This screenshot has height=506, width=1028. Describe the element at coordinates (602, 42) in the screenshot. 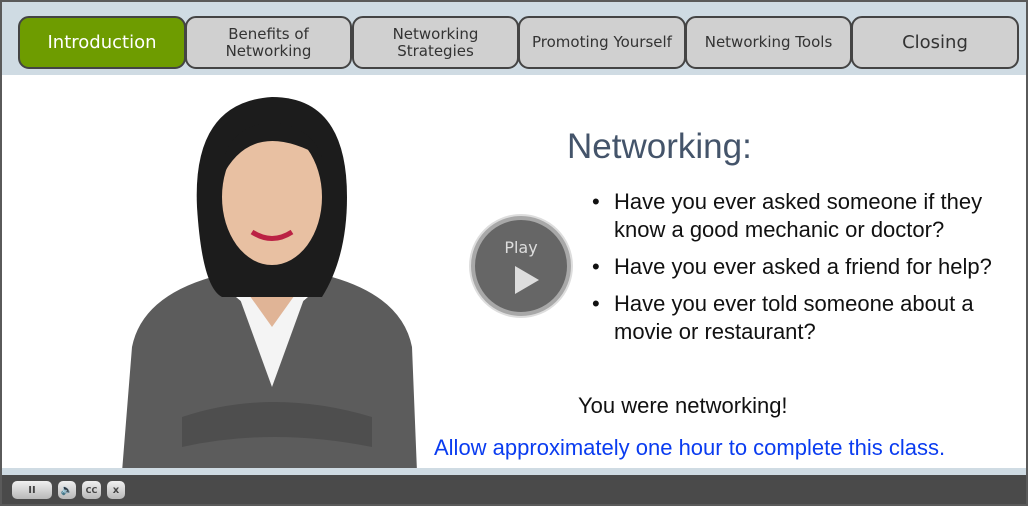

I see `tab-promoting-yourself: Promoting Yourself` at that location.